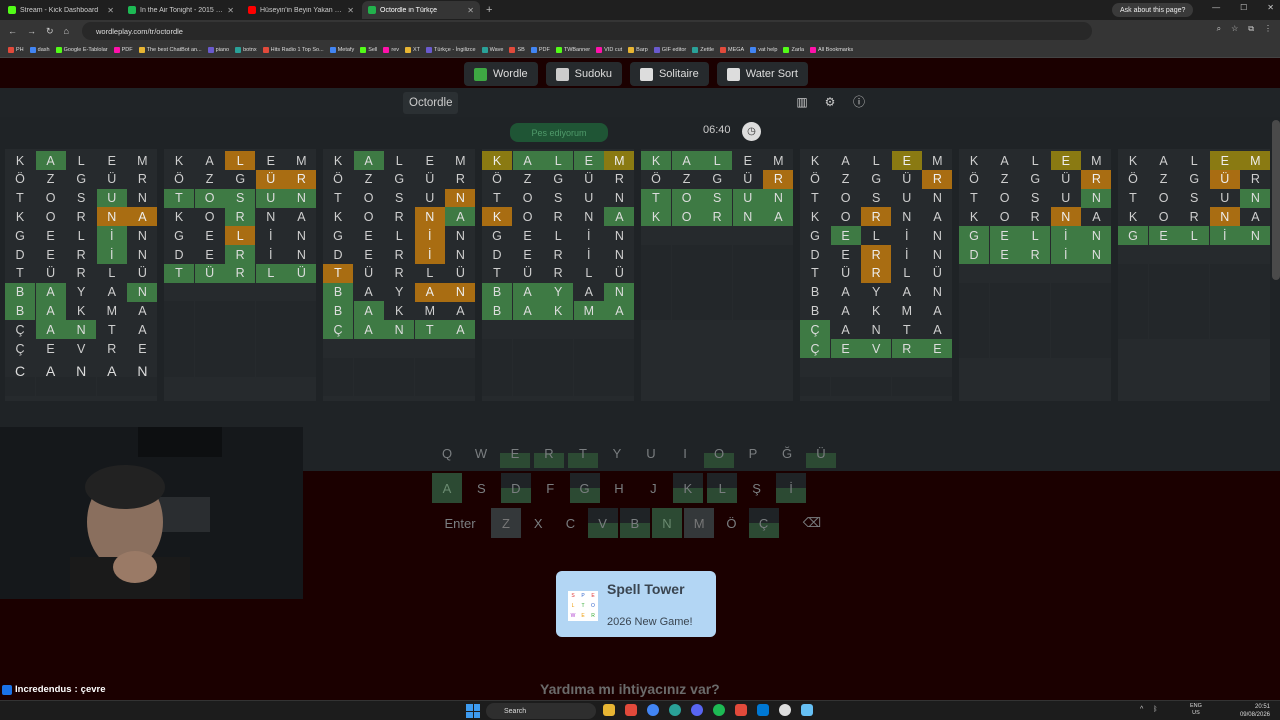 This screenshot has width=1280, height=720. Describe the element at coordinates (492, 49) in the screenshot. I see `bookmark-item: Wave` at that location.